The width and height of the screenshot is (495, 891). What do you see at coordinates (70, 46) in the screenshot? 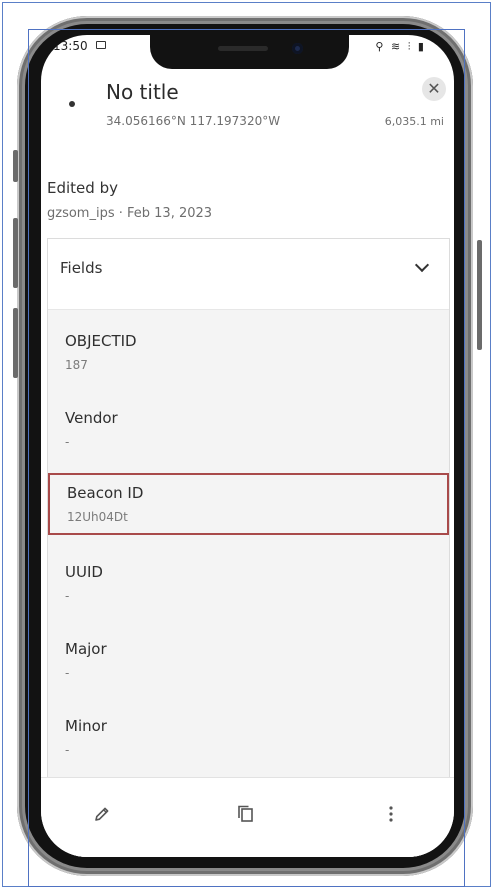
I see `status-time: 13:50` at bounding box center [70, 46].